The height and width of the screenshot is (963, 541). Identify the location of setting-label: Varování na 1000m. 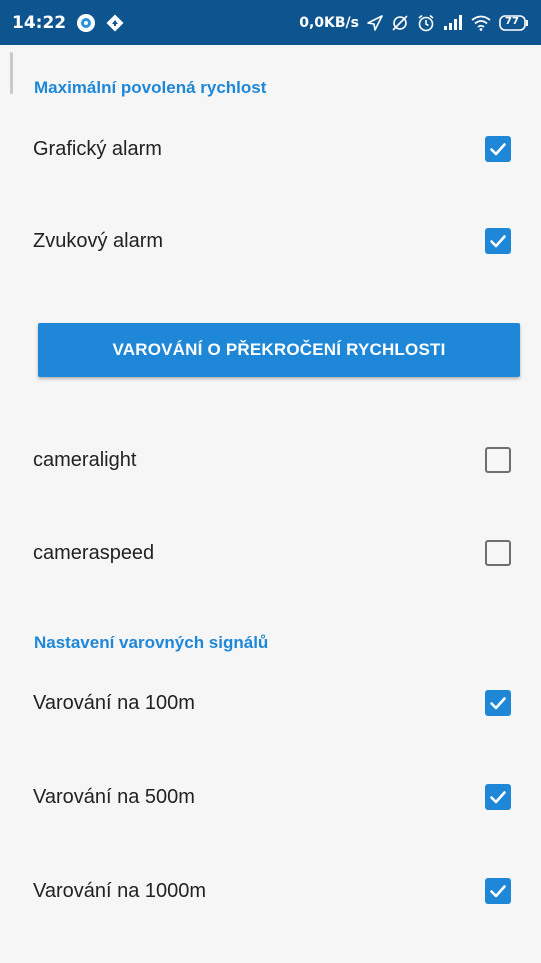
(120, 890).